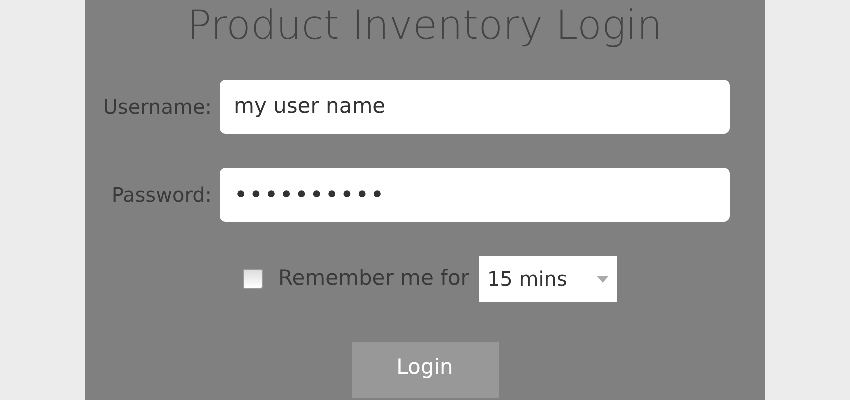 The image size is (850, 400). What do you see at coordinates (161, 195) in the screenshot?
I see `field-label: Password:` at bounding box center [161, 195].